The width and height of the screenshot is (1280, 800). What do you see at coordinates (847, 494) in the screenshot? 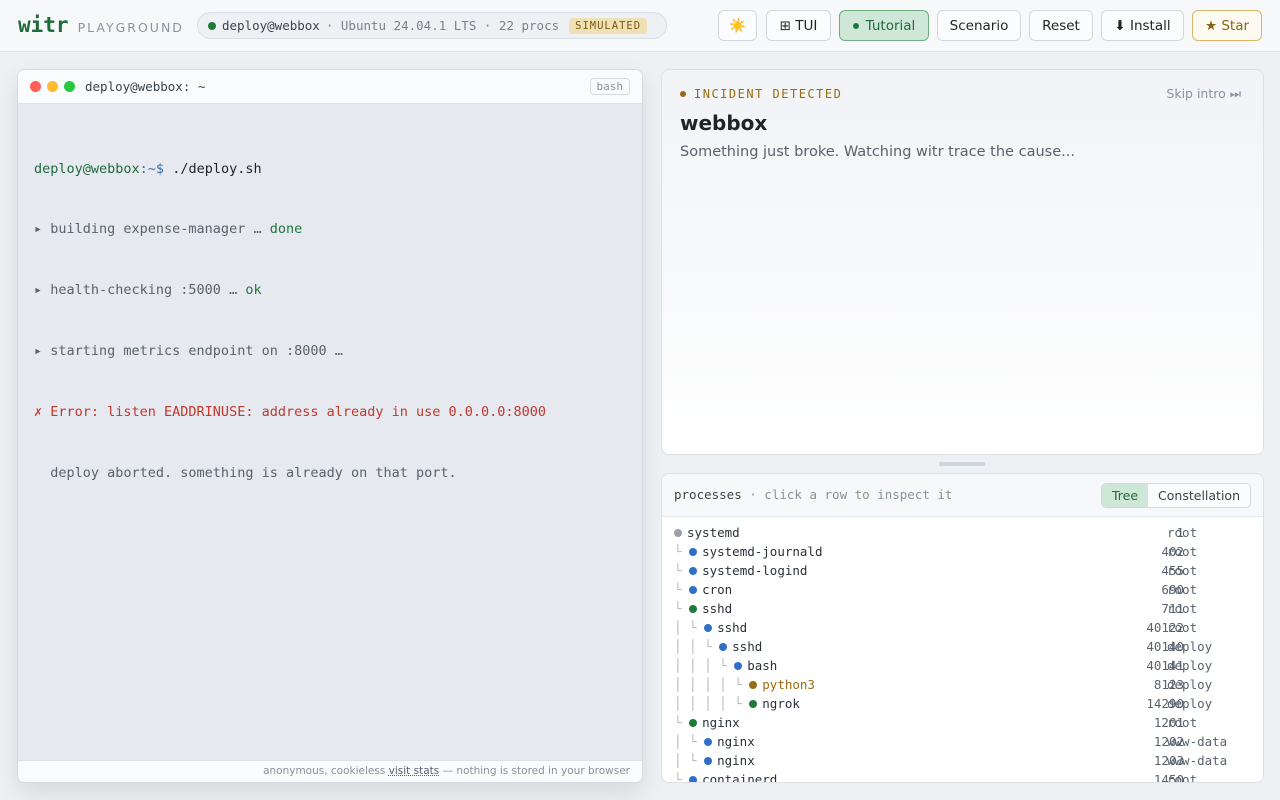
I see `process-hint: · click a row to inspect it` at bounding box center [847, 494].